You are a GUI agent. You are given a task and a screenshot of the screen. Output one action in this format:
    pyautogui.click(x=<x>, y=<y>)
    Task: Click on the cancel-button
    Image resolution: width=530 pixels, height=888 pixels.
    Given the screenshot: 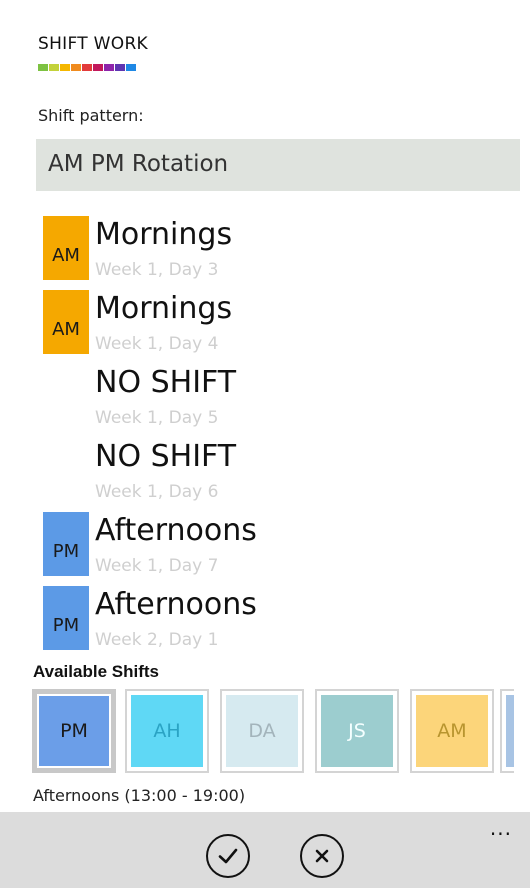 What is the action you would take?
    pyautogui.click(x=322, y=856)
    